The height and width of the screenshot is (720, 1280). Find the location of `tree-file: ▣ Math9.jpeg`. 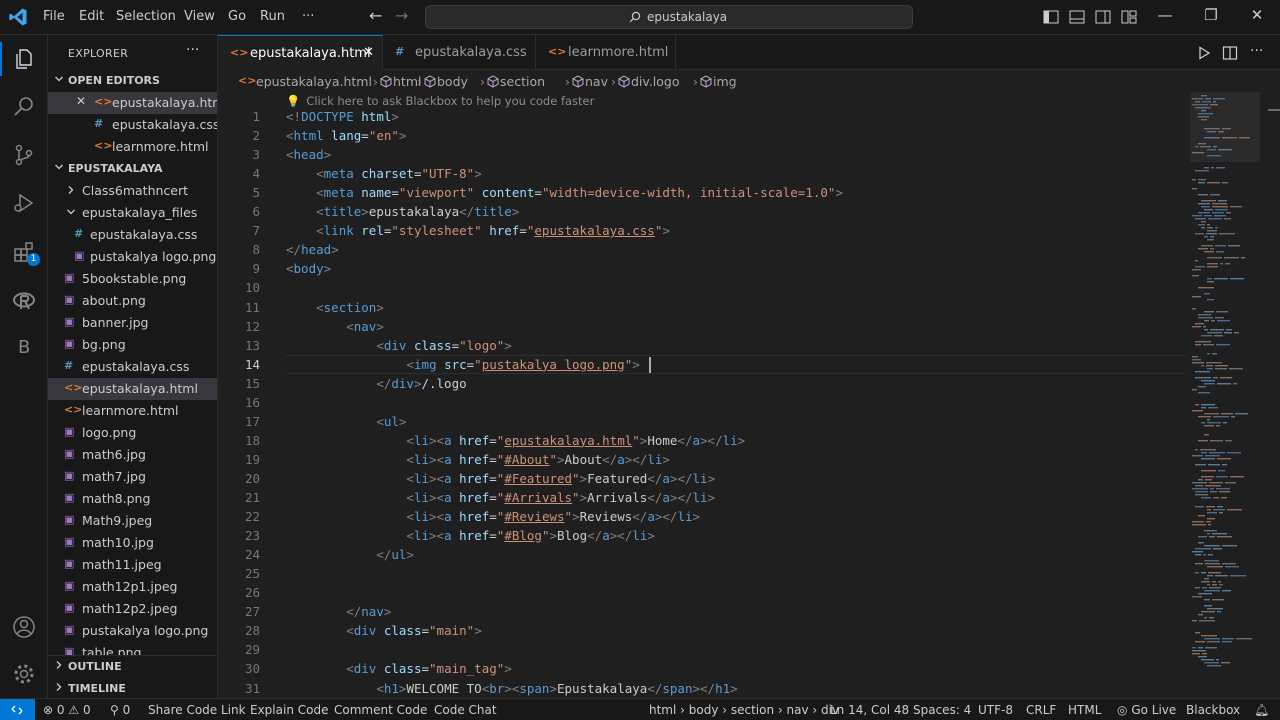

tree-file: ▣ Math9.jpeg is located at coordinates (132, 521).